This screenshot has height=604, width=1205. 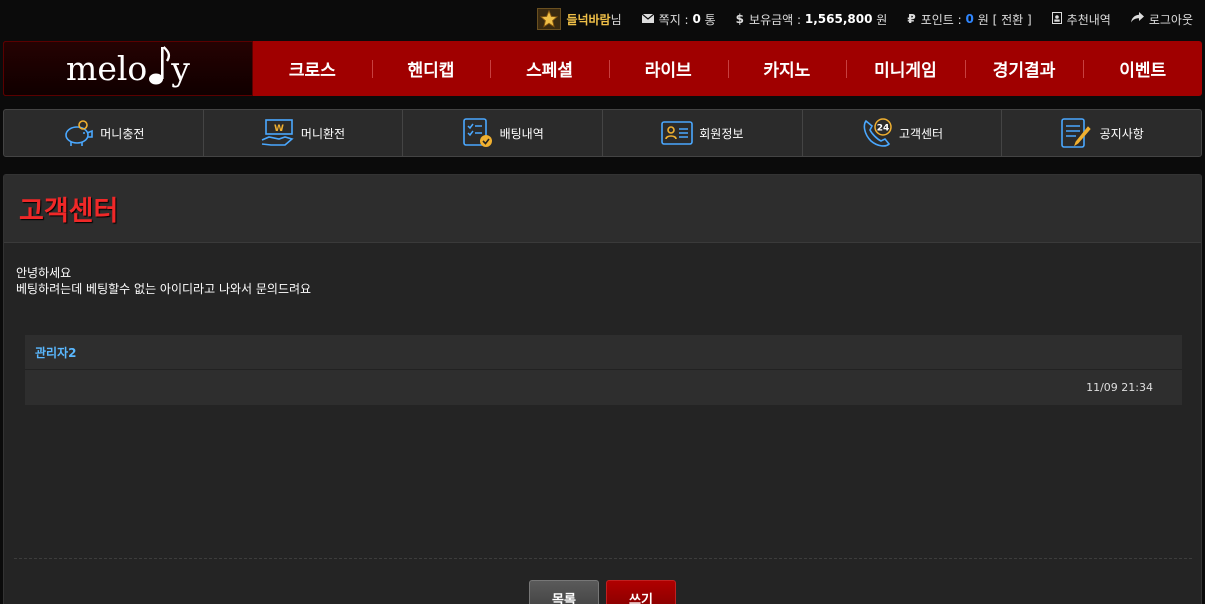 What do you see at coordinates (603, 352) in the screenshot?
I see `reply-author: 관리자2` at bounding box center [603, 352].